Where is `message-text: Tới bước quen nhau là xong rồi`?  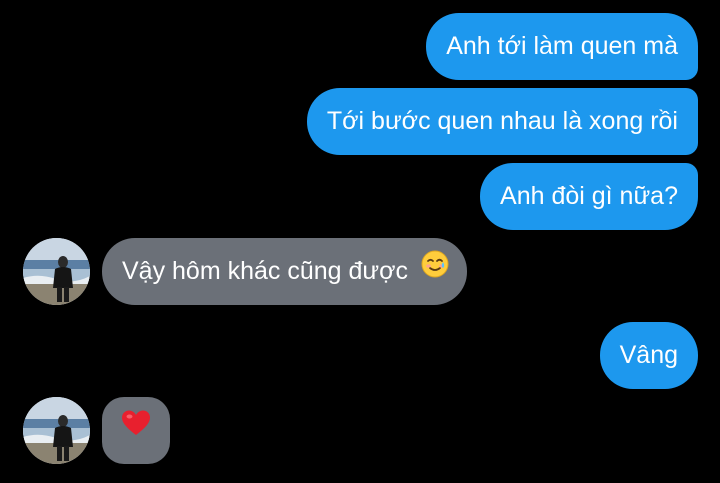
message-text: Tới bước quen nhau là xong rồi is located at coordinates (502, 121).